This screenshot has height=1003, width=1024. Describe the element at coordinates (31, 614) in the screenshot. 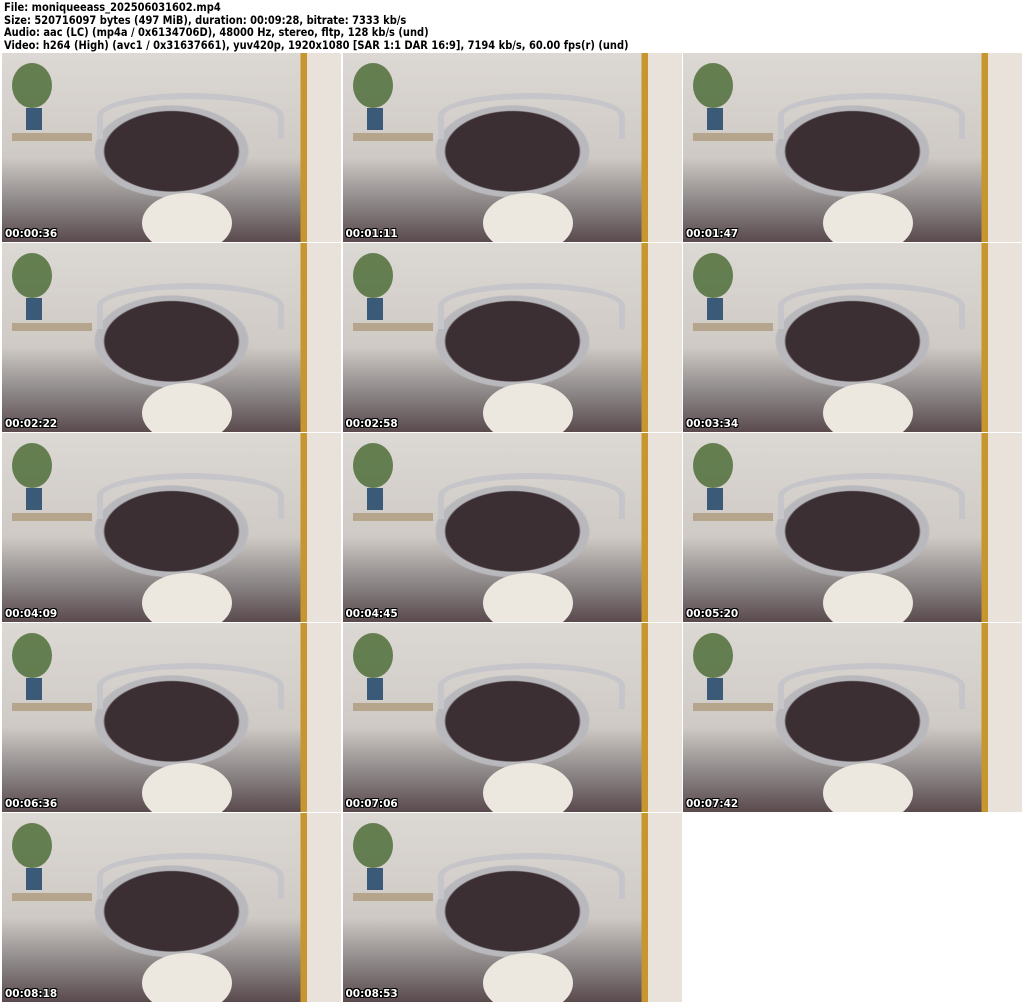

I see `thumbnail-timestamp: 00:04:09` at that location.